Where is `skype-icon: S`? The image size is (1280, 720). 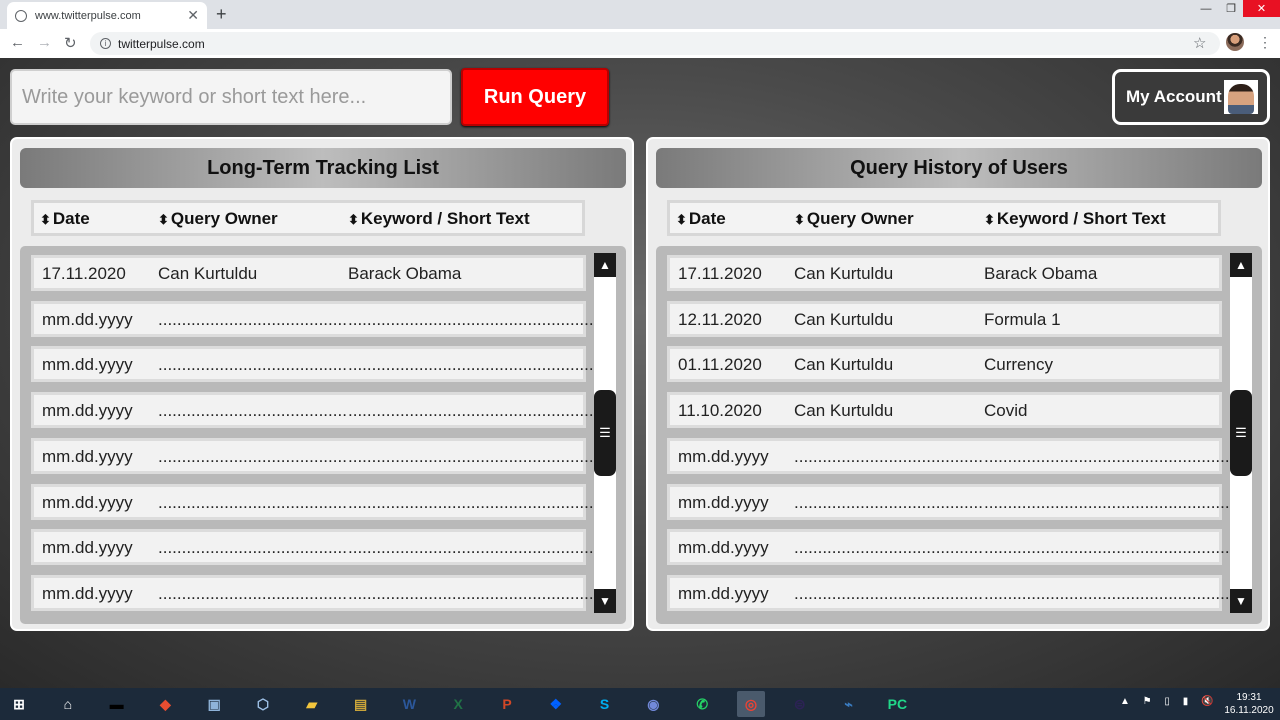
skype-icon: S is located at coordinates (605, 704).